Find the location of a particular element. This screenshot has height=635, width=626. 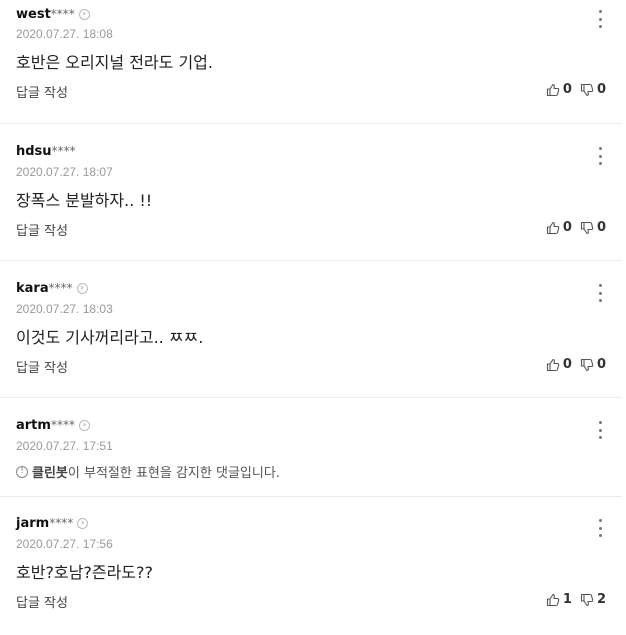

dislike-button: 2 is located at coordinates (593, 599).